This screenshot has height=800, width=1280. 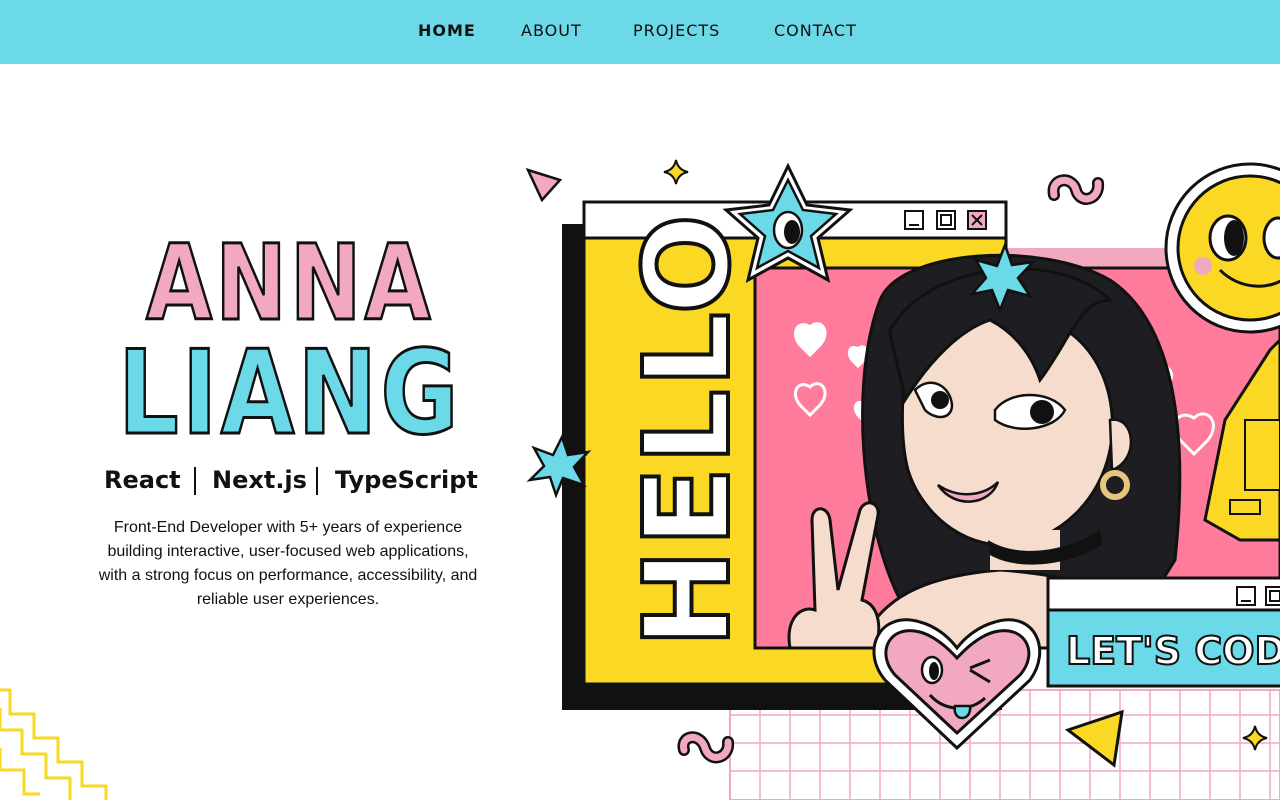 What do you see at coordinates (259, 480) in the screenshot?
I see `tech-stack-nextjs: Next.js` at bounding box center [259, 480].